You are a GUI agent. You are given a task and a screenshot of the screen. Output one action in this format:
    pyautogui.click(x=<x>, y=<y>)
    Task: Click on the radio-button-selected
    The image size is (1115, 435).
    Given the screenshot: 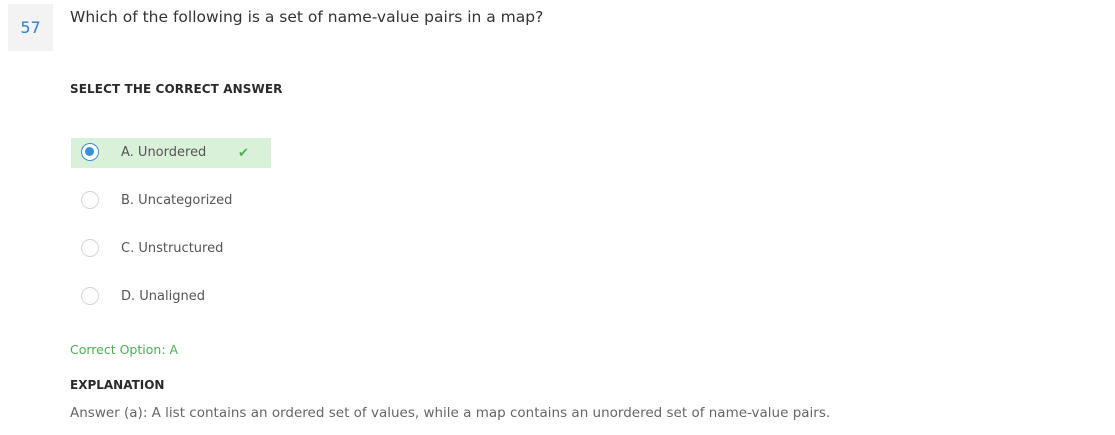 What is the action you would take?
    pyautogui.click(x=90, y=152)
    